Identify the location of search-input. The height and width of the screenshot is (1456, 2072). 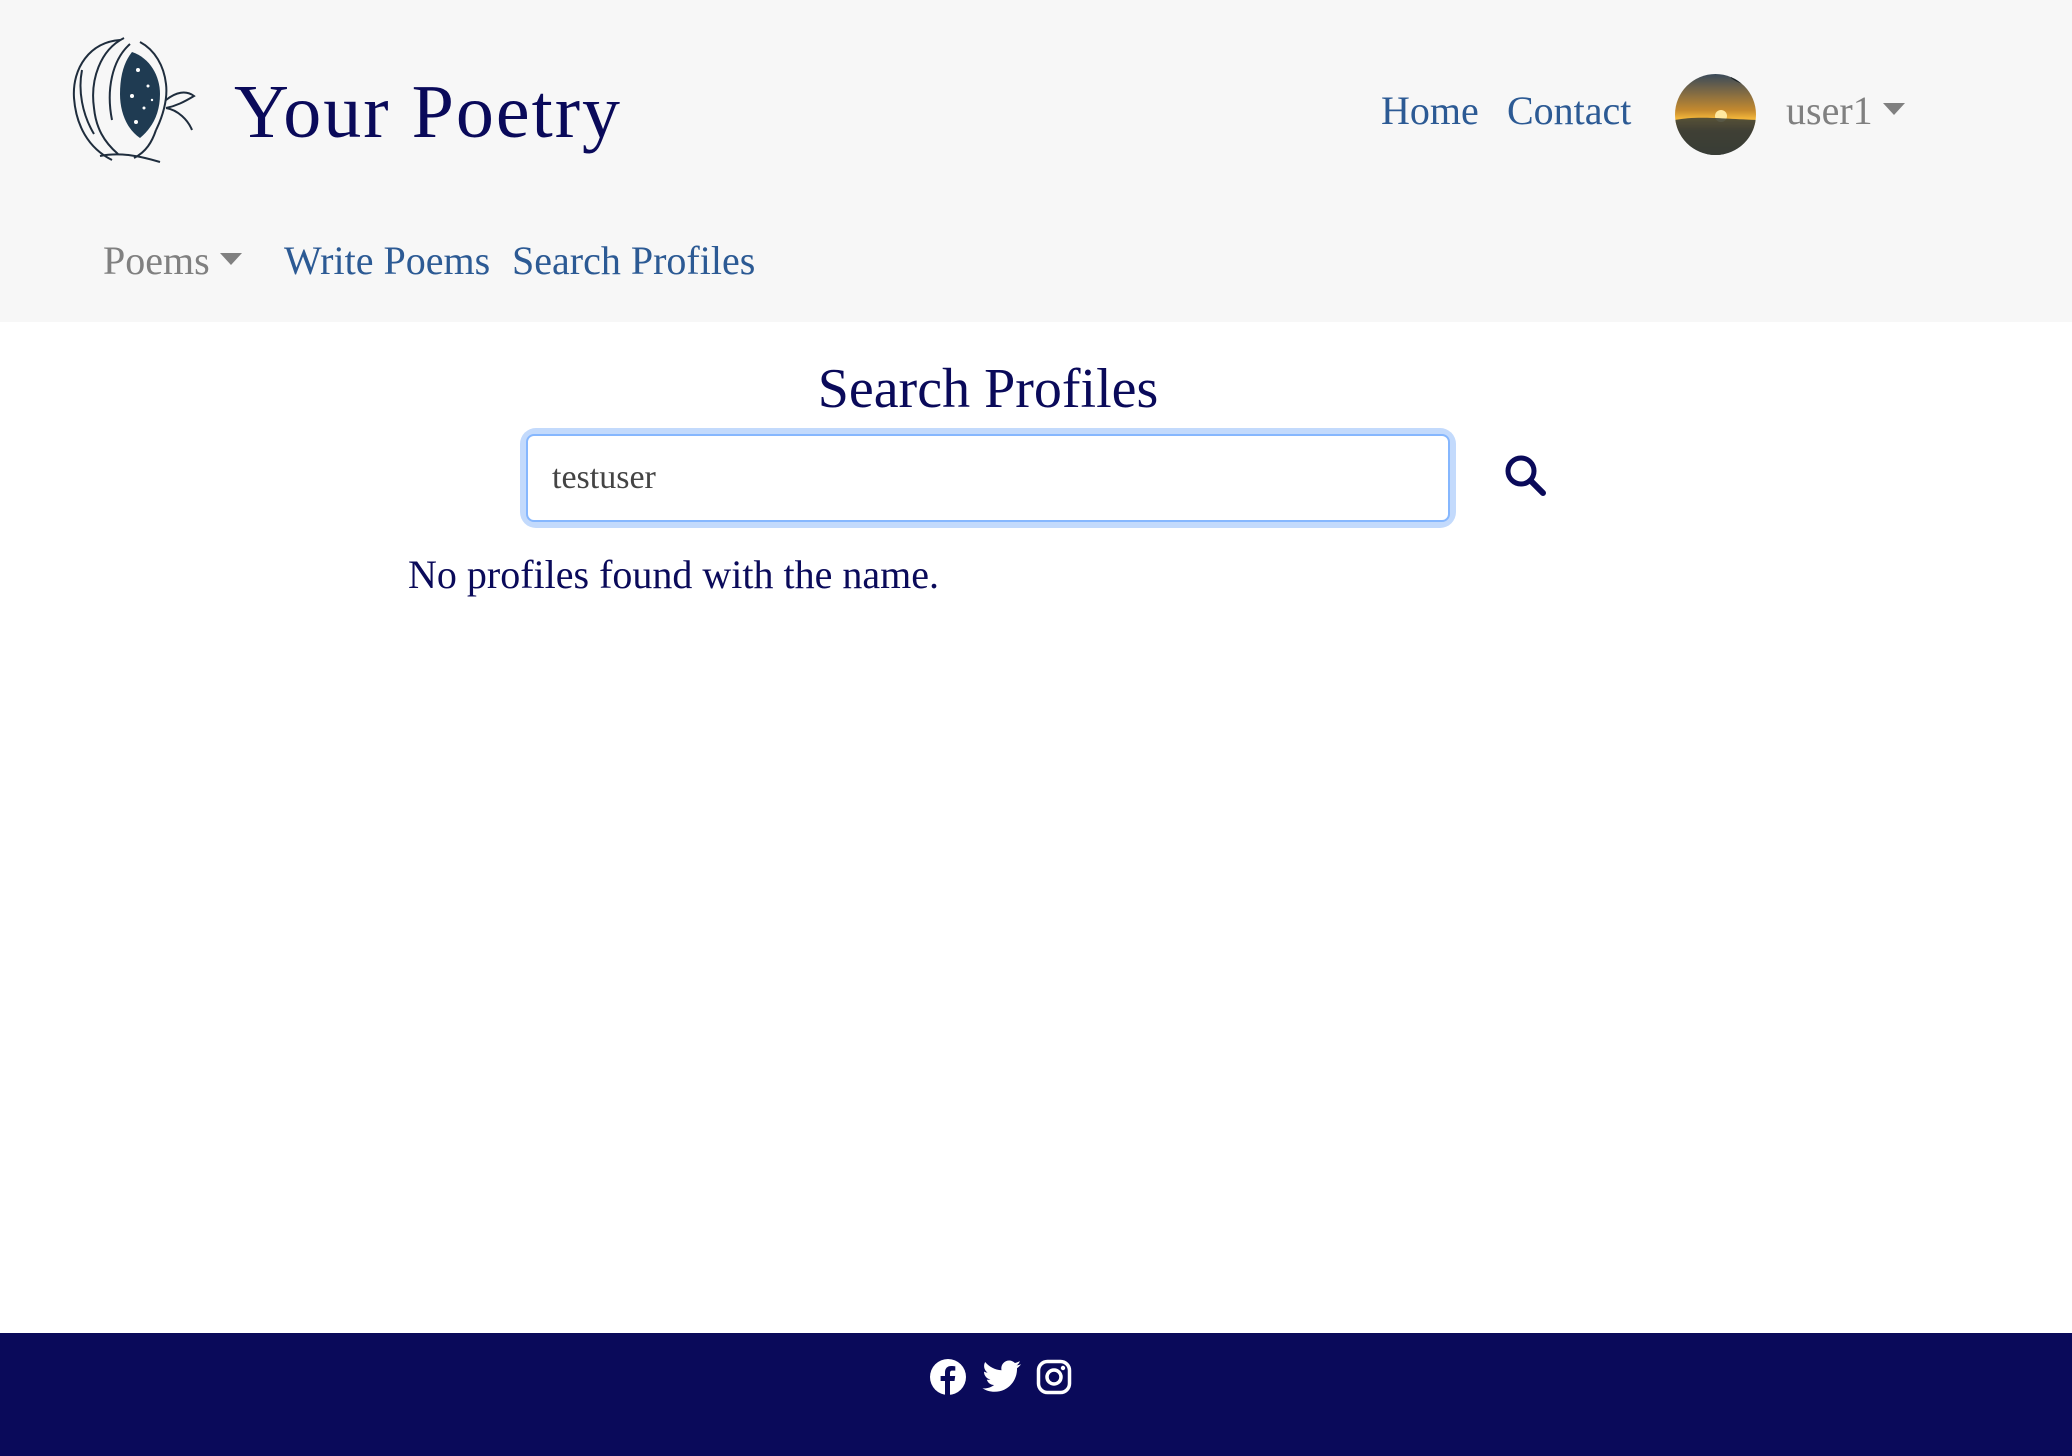
(988, 478).